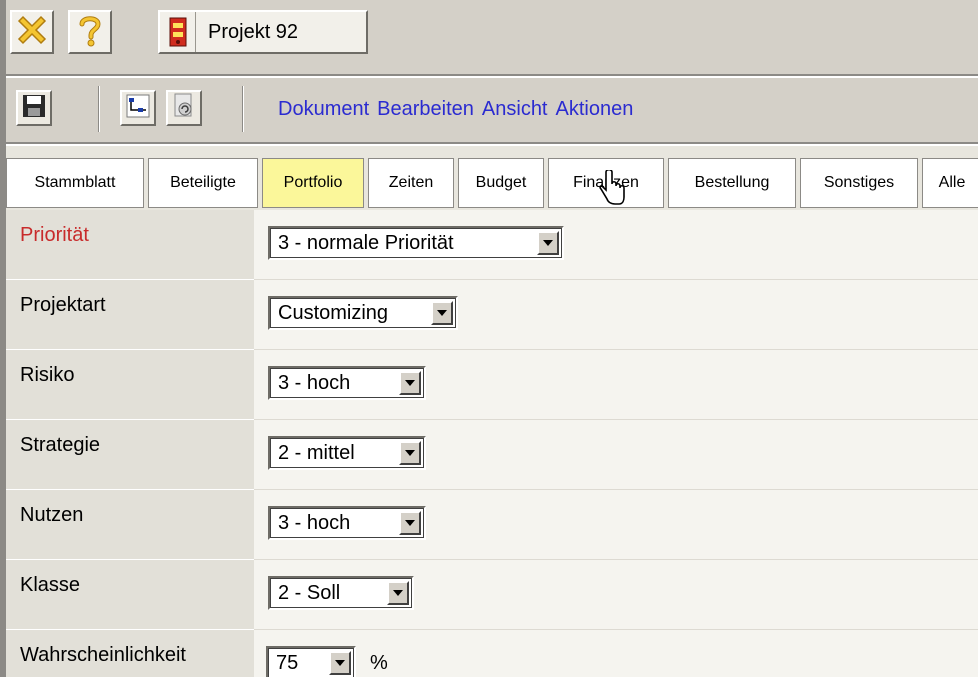  I want to click on menu-aktionen: Aktionen, so click(595, 109).